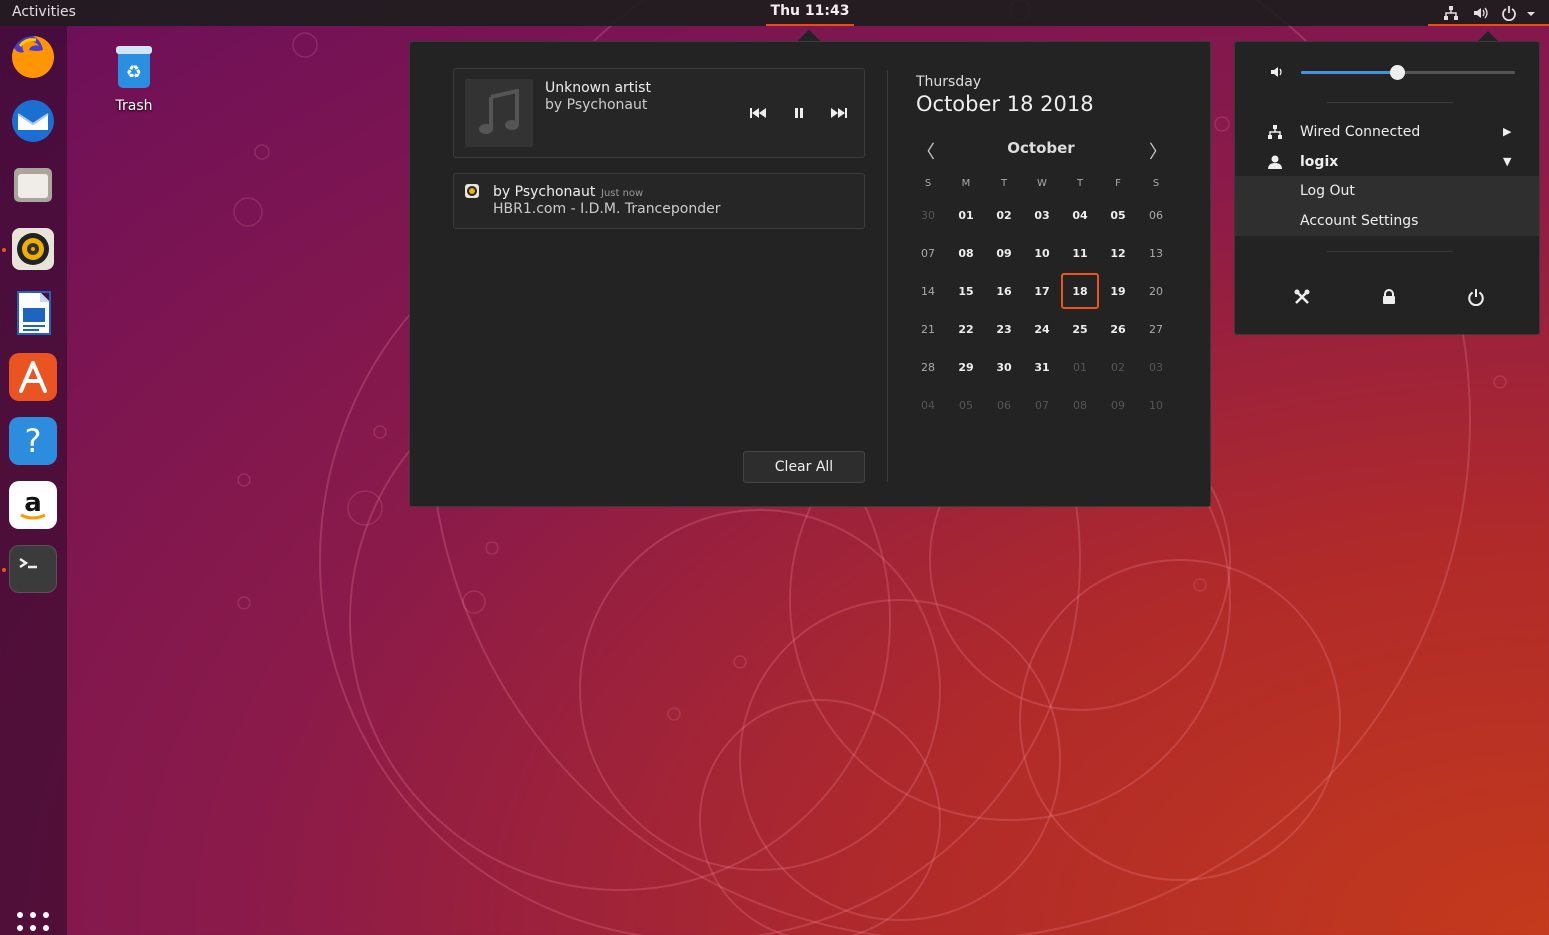 The height and width of the screenshot is (935, 1549). I want to click on calendar-week: 21 22 23 24 25 26 27, so click(1042, 329).